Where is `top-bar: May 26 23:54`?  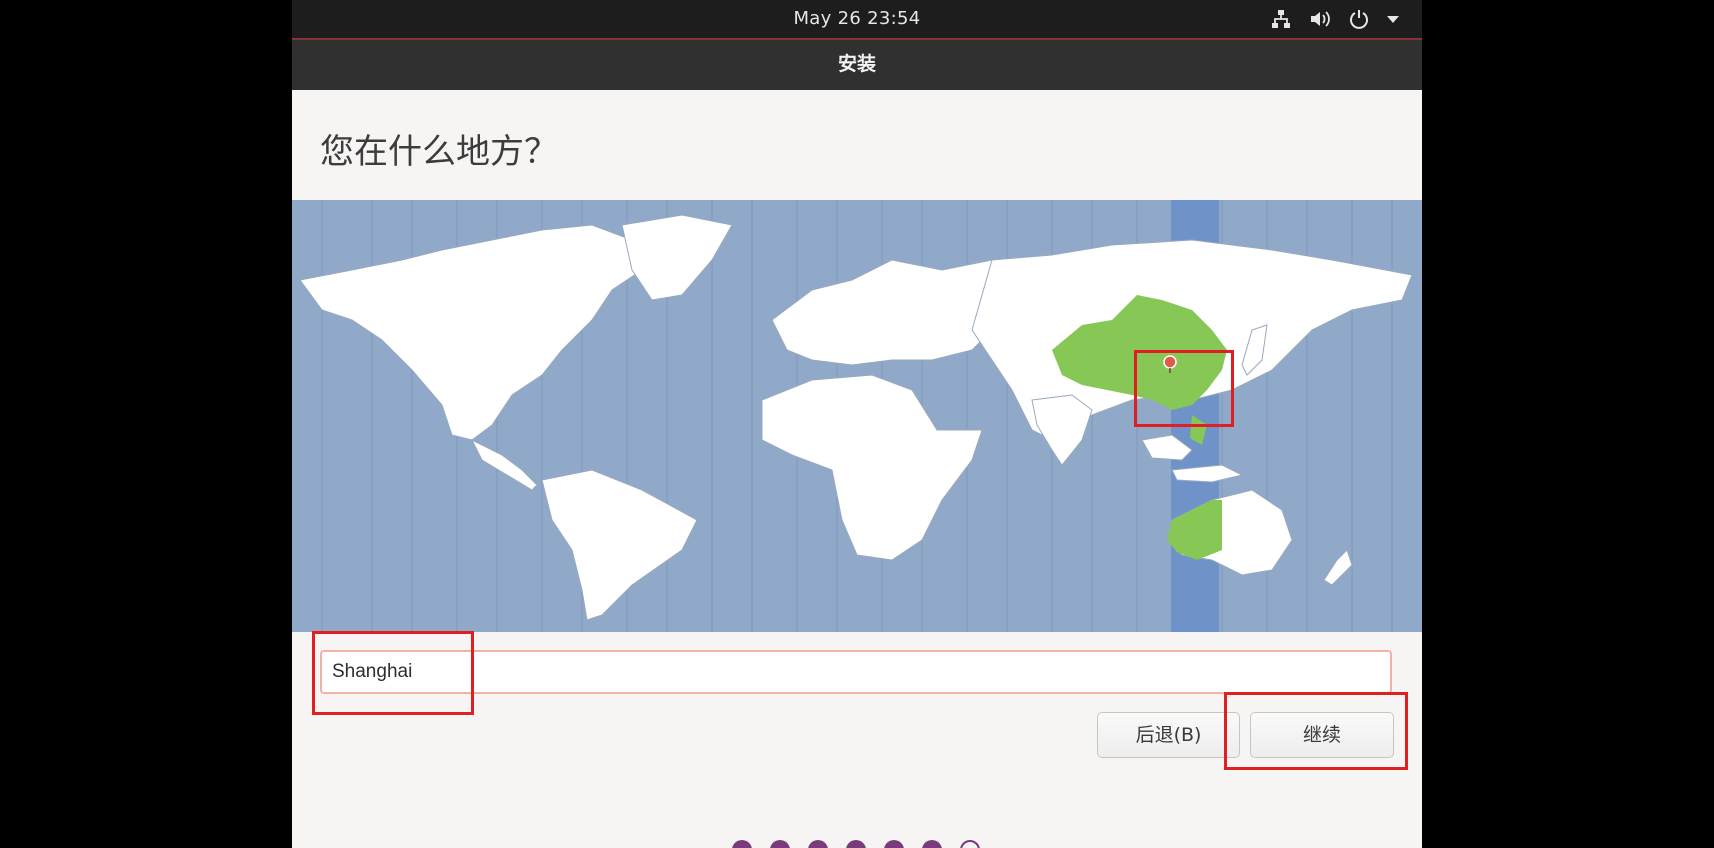
top-bar: May 26 23:54 is located at coordinates (857, 19).